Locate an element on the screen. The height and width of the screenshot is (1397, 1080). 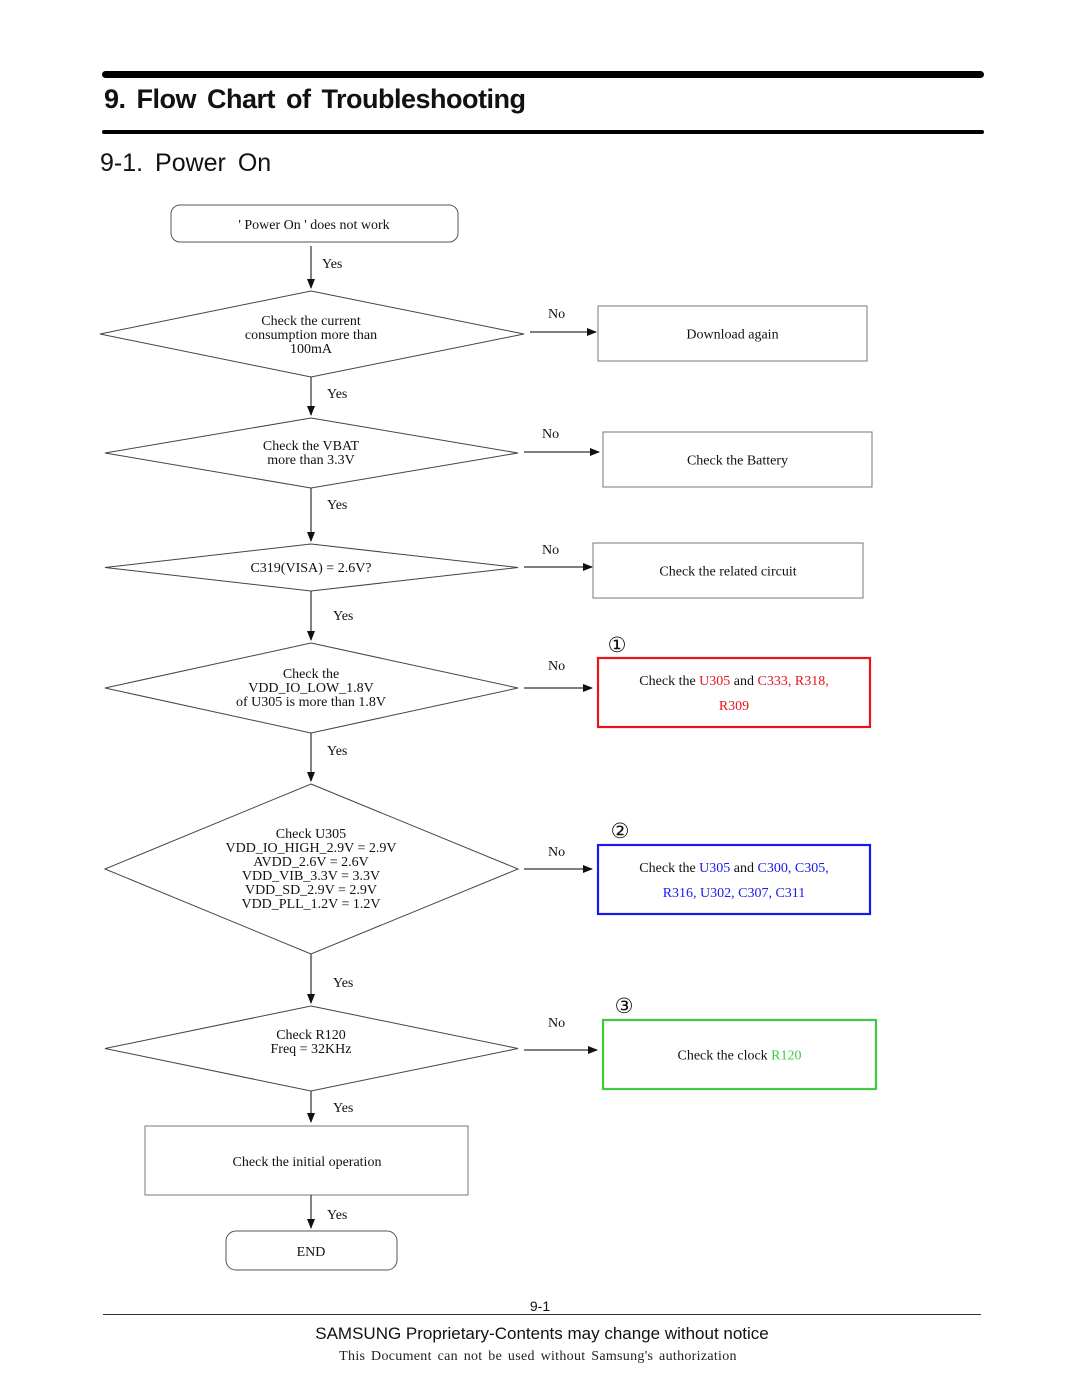
decision-text: Check U305 is located at coordinates (311, 834).